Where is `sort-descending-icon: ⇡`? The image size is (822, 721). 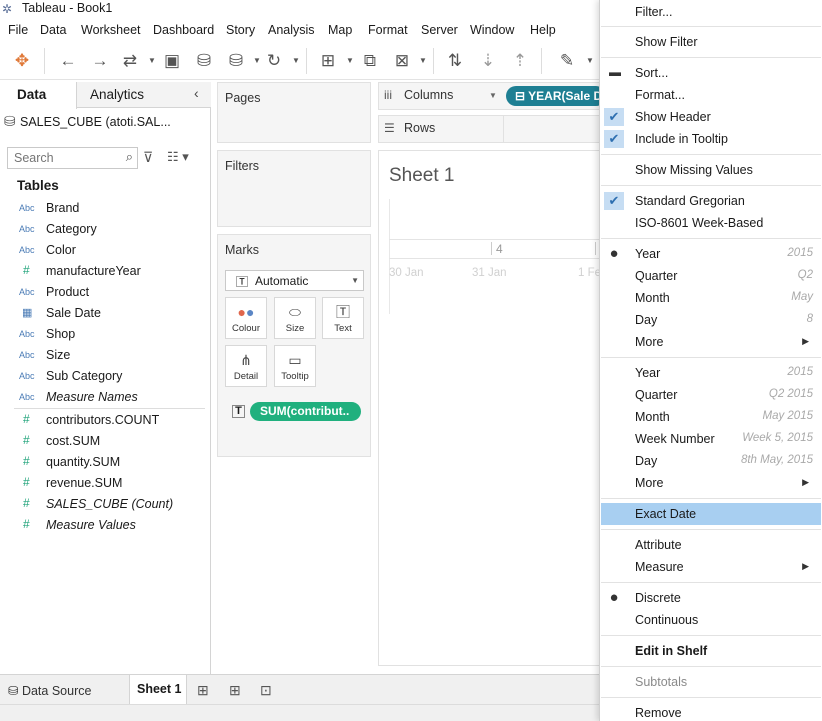 sort-descending-icon: ⇡ is located at coordinates (520, 61).